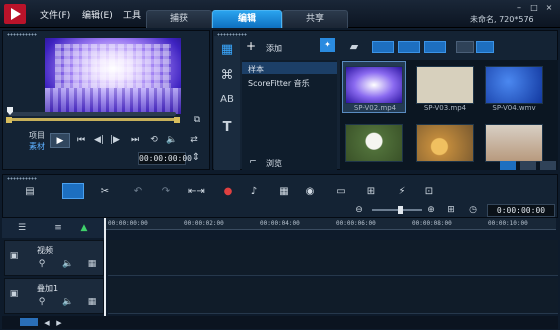  I want to click on minimize-icon: –, so click(519, 8).